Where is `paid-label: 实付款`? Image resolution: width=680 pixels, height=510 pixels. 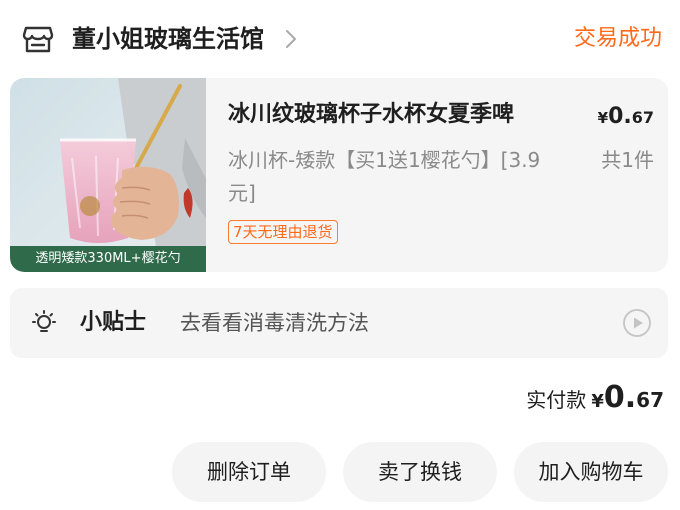
paid-label: 实付款 is located at coordinates (556, 400).